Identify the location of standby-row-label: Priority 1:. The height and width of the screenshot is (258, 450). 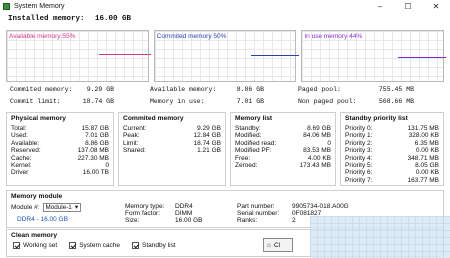
(359, 136).